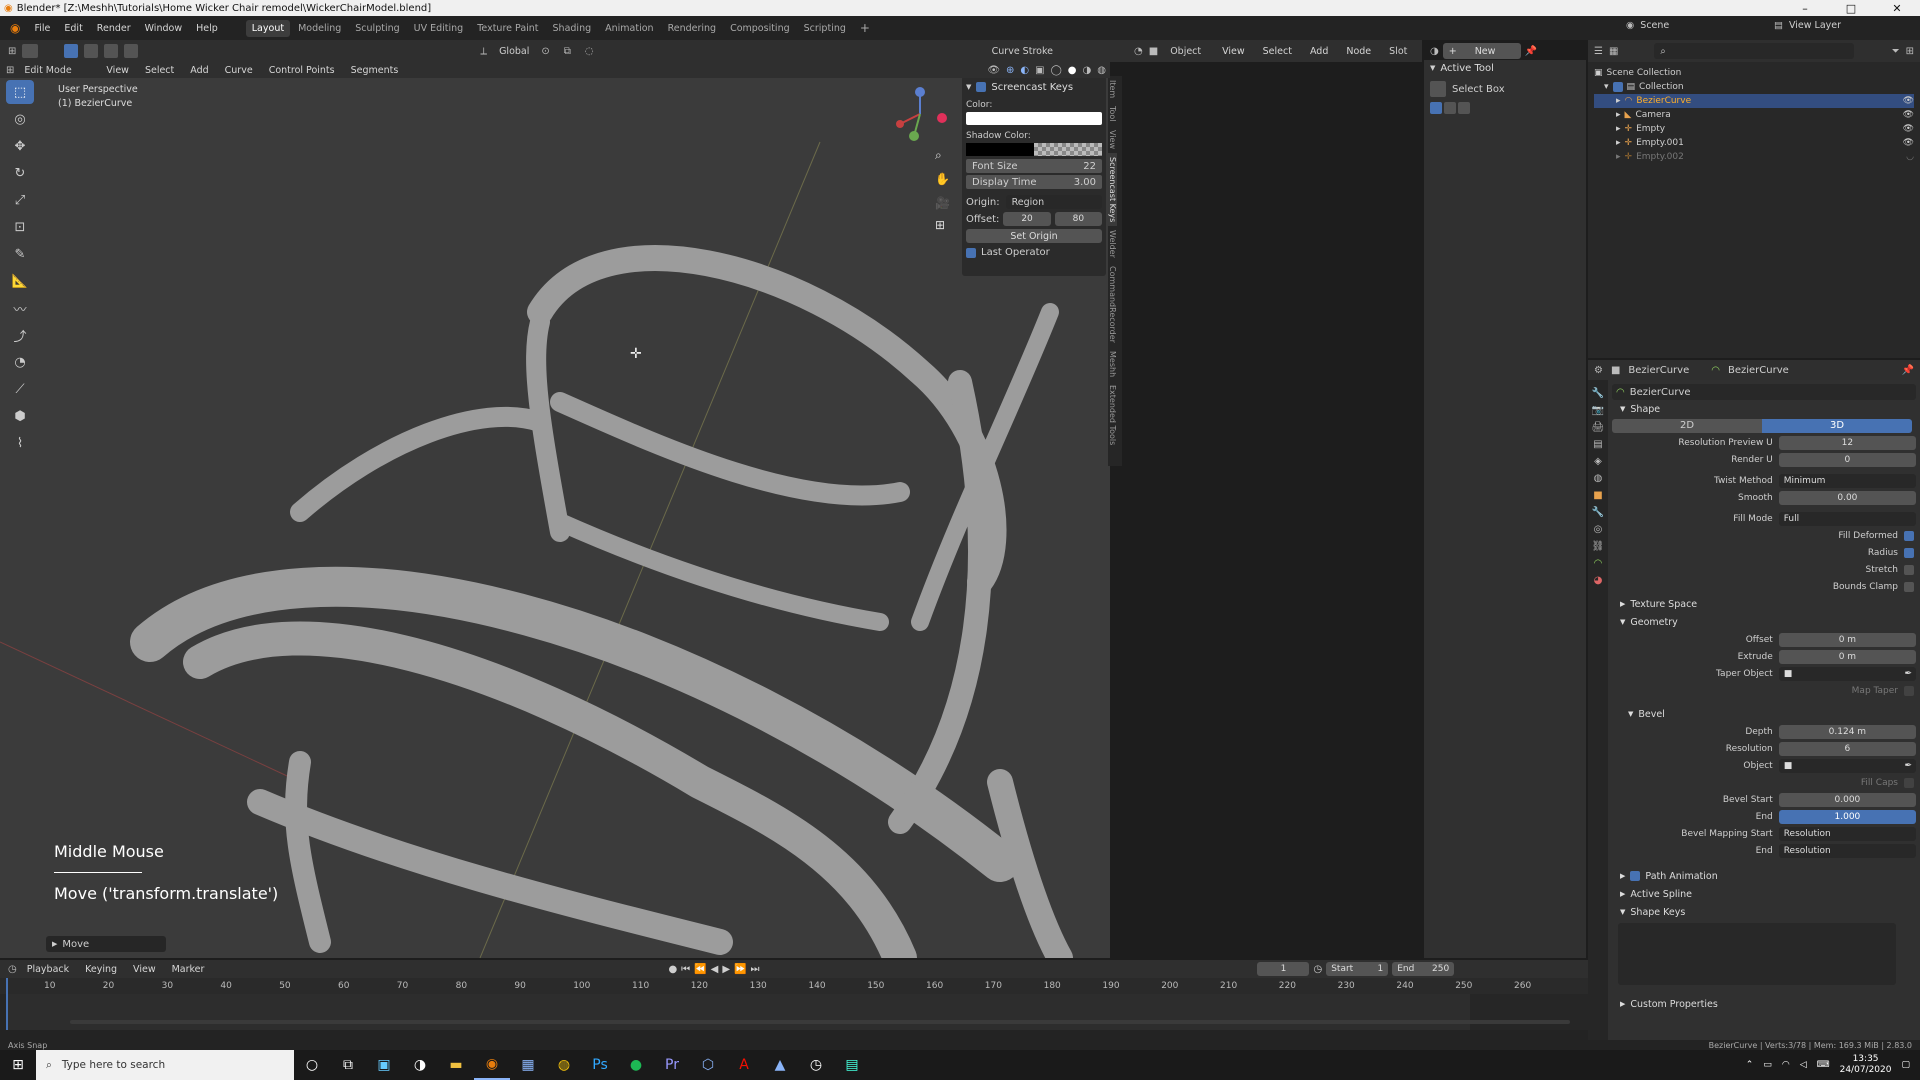 This screenshot has width=1920, height=1080. What do you see at coordinates (384, 1065) in the screenshot?
I see `app-icon-1: ▣` at bounding box center [384, 1065].